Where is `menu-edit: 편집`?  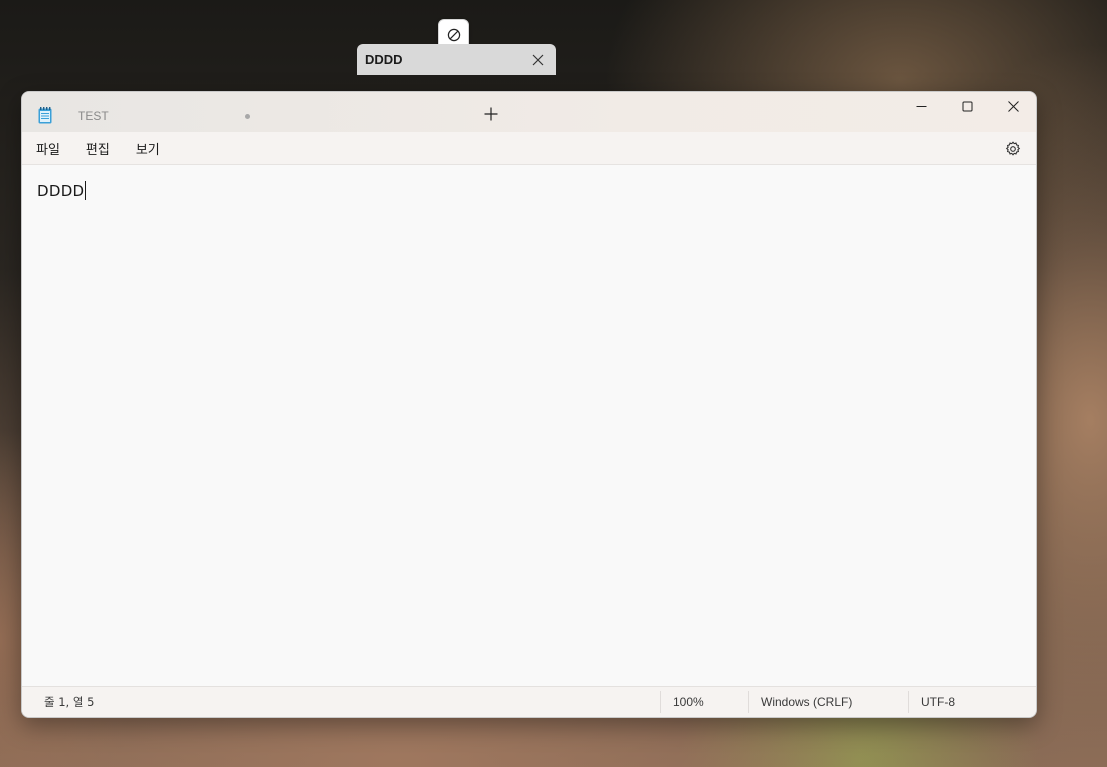
menu-edit: 편집 is located at coordinates (98, 148).